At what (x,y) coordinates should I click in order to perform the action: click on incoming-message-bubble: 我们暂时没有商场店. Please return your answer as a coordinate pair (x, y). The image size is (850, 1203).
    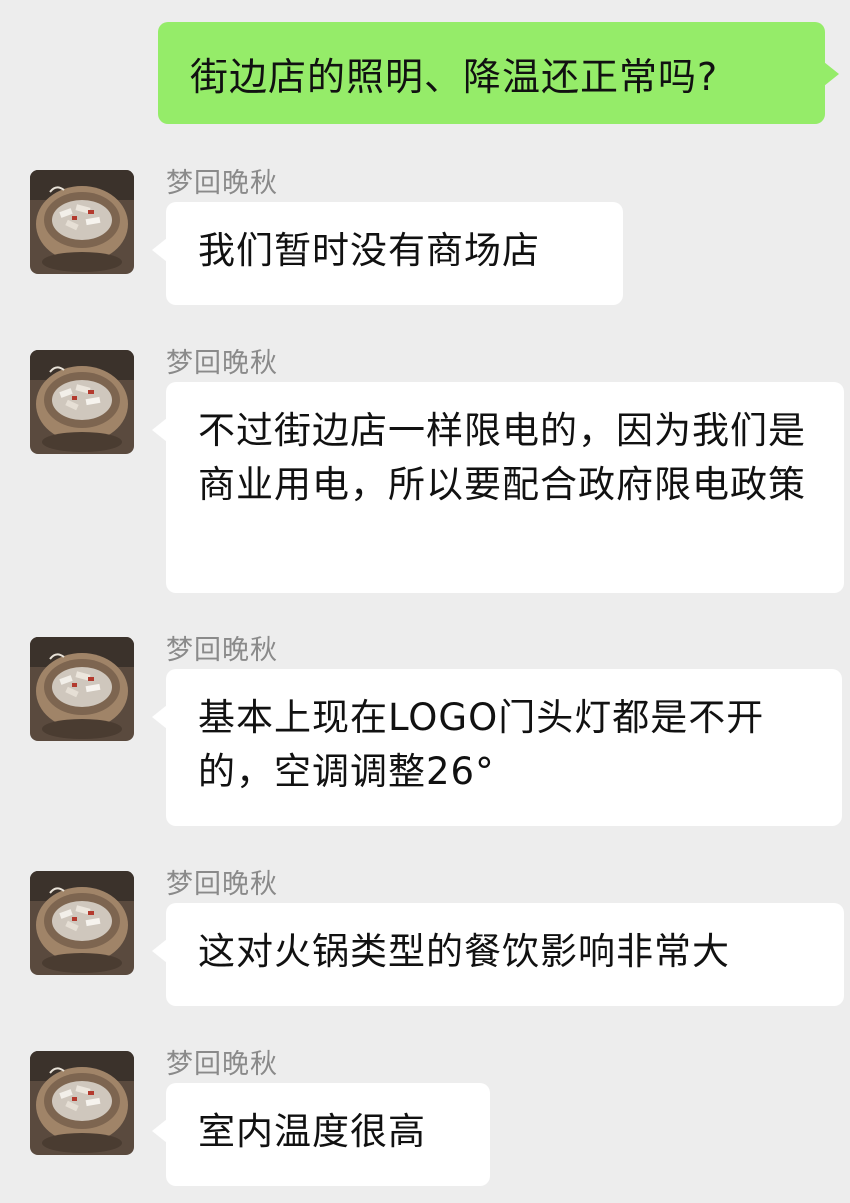
    Looking at the image, I should click on (387, 253).